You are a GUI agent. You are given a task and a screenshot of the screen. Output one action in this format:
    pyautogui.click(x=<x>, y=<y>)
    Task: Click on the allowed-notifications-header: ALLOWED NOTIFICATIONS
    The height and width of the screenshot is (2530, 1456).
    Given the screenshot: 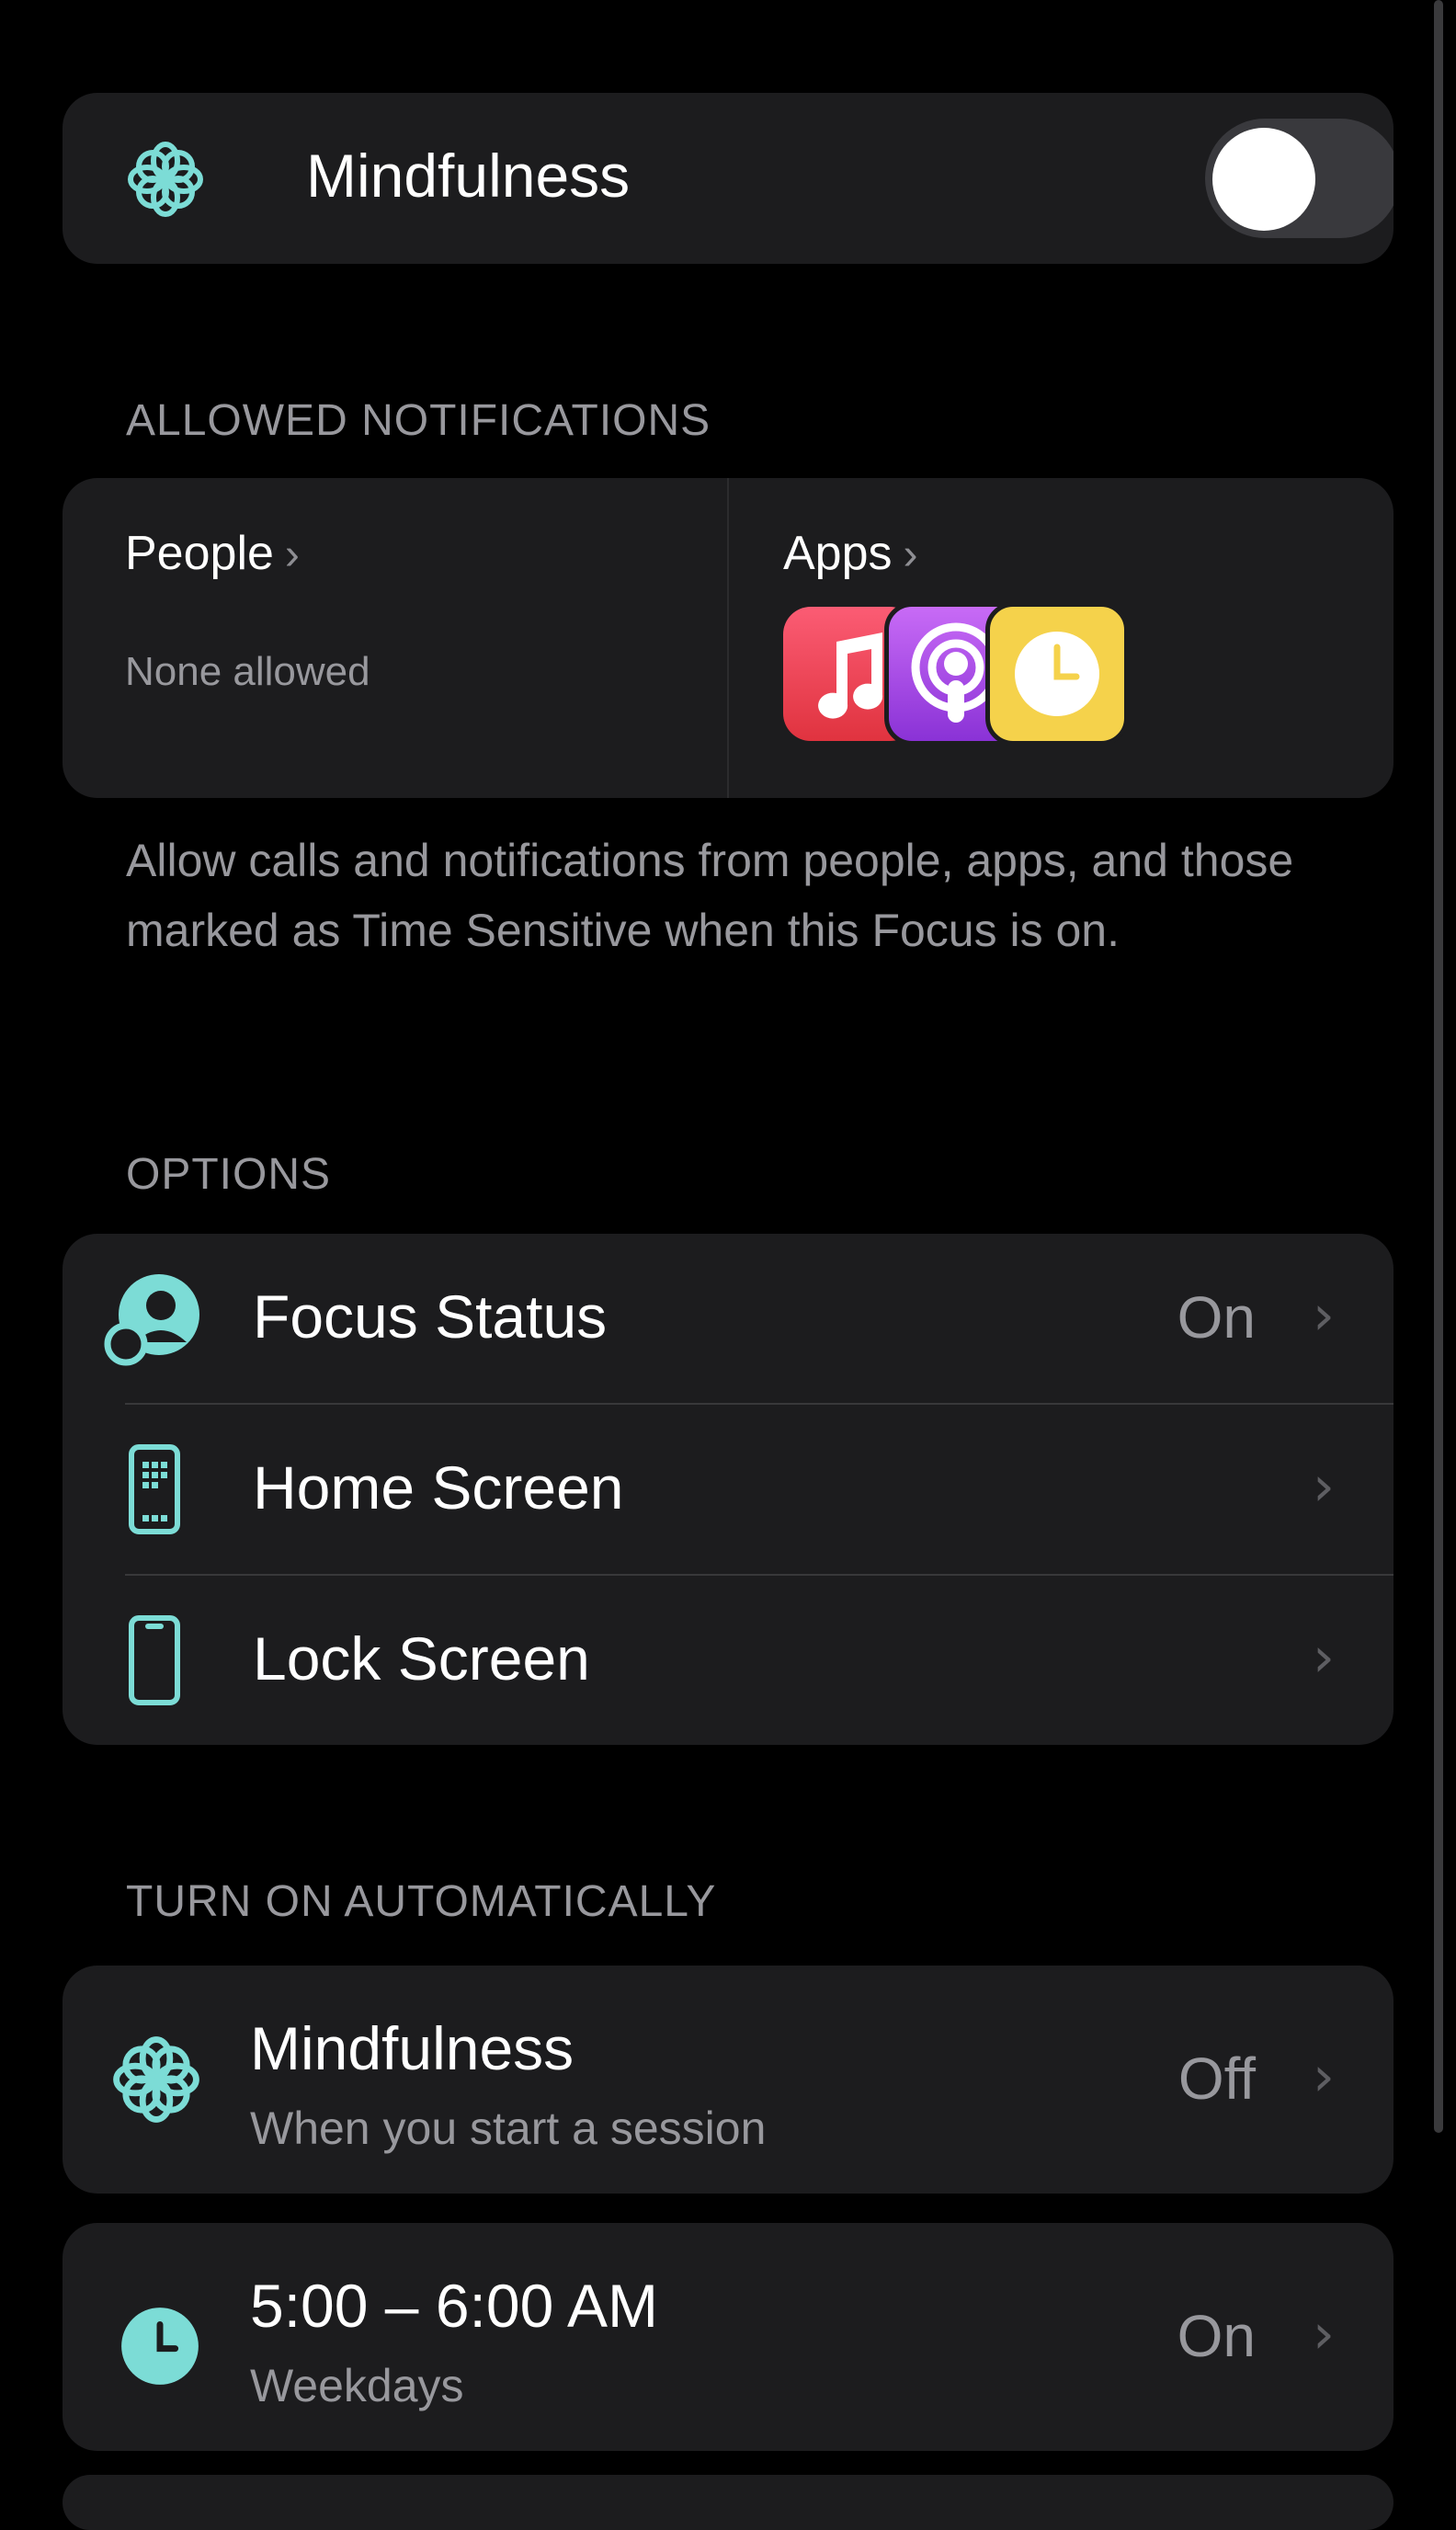 What is the action you would take?
    pyautogui.click(x=418, y=420)
    